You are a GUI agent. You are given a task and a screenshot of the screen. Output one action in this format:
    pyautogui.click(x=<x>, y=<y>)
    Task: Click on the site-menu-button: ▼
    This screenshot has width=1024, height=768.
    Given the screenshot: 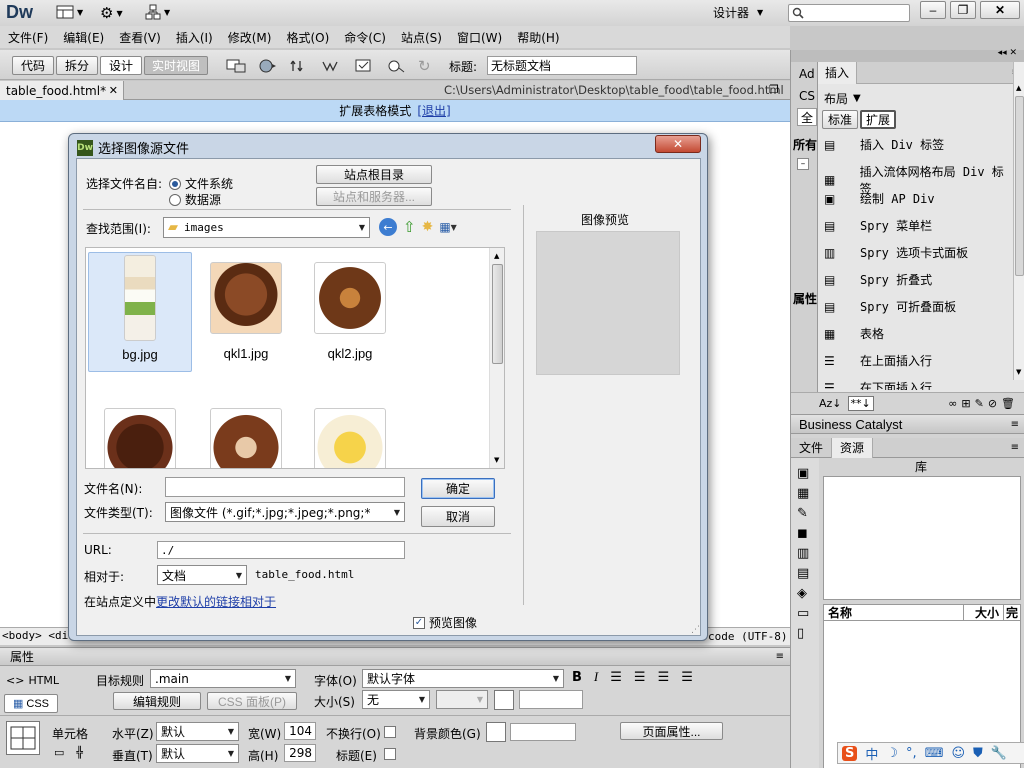 What is the action you would take?
    pyautogui.click(x=157, y=12)
    